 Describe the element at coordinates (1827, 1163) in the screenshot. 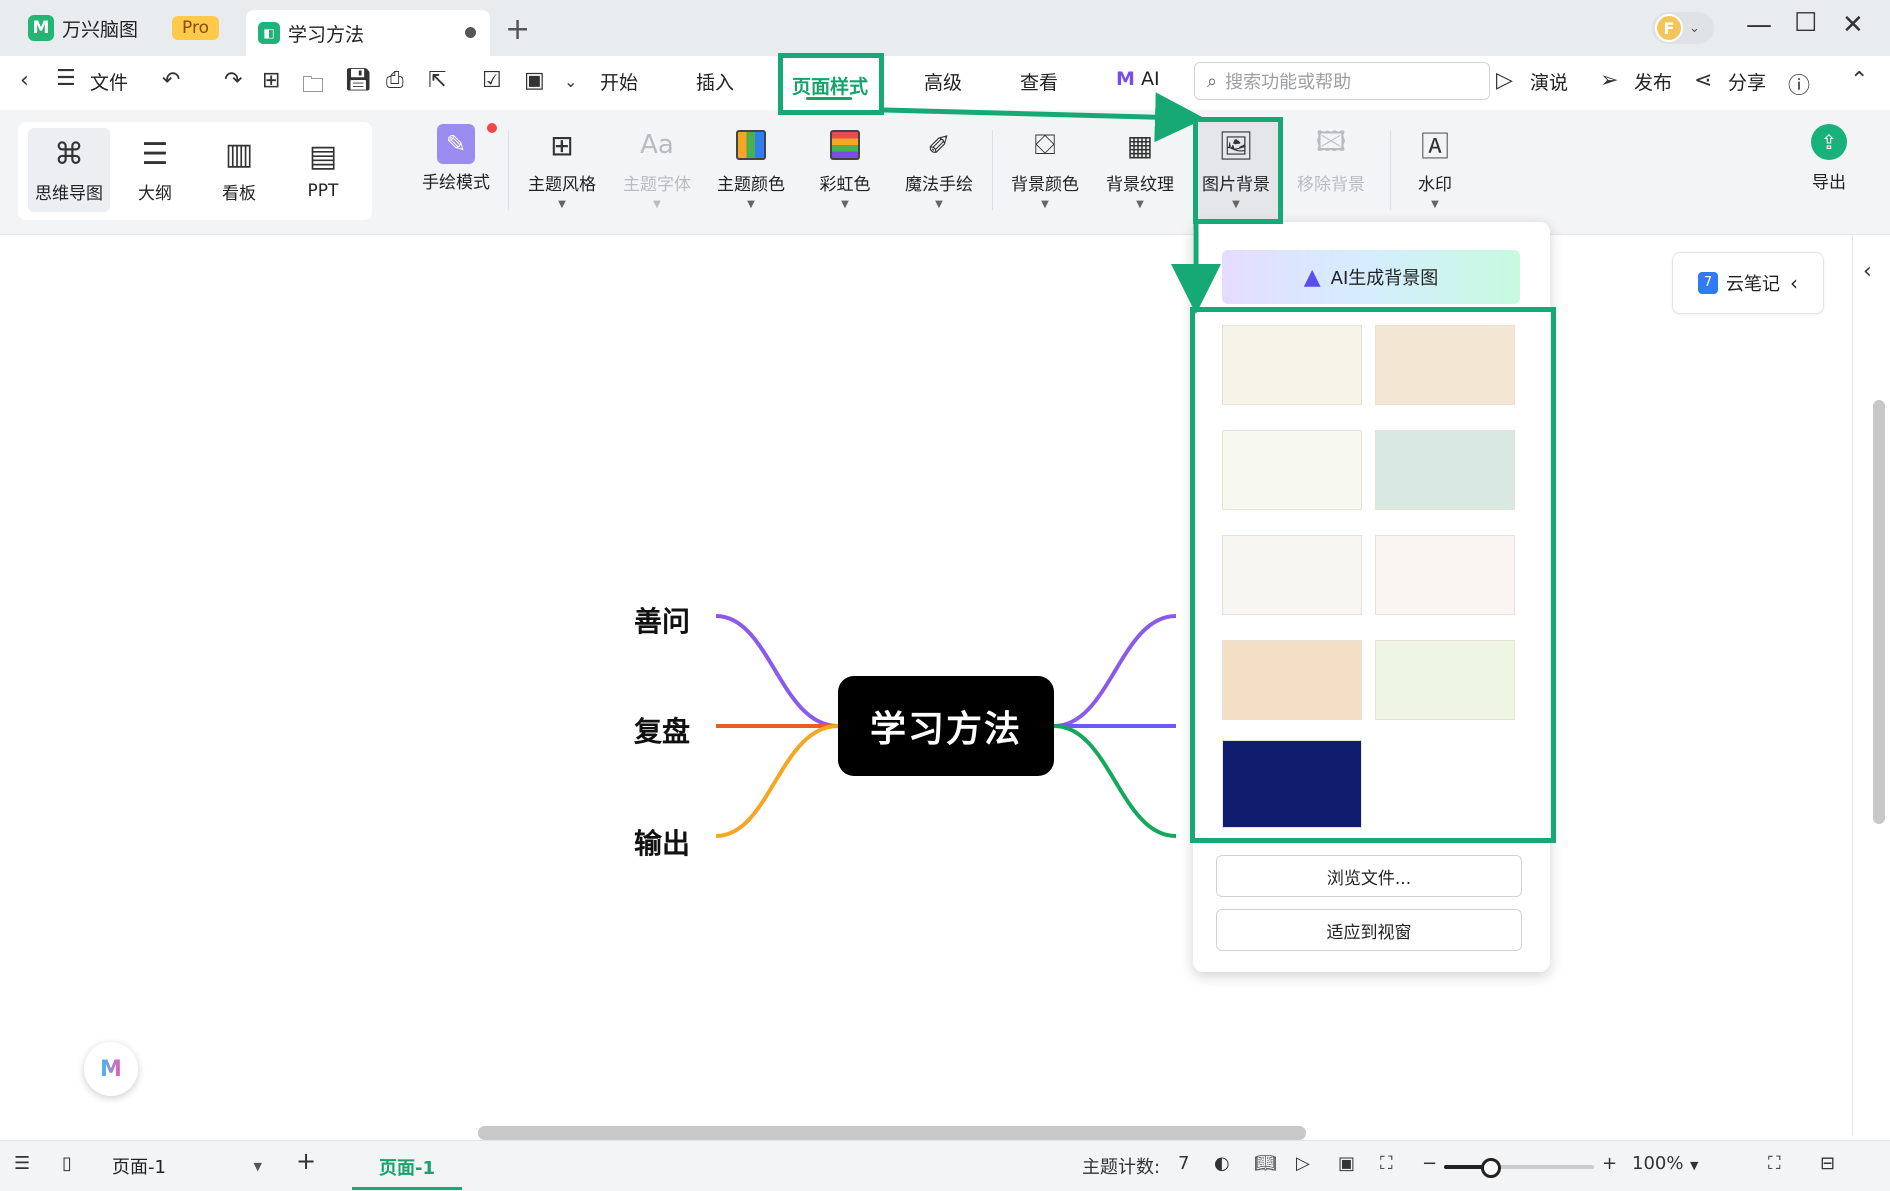

I see `collapse-panel-icon: ⊟` at that location.